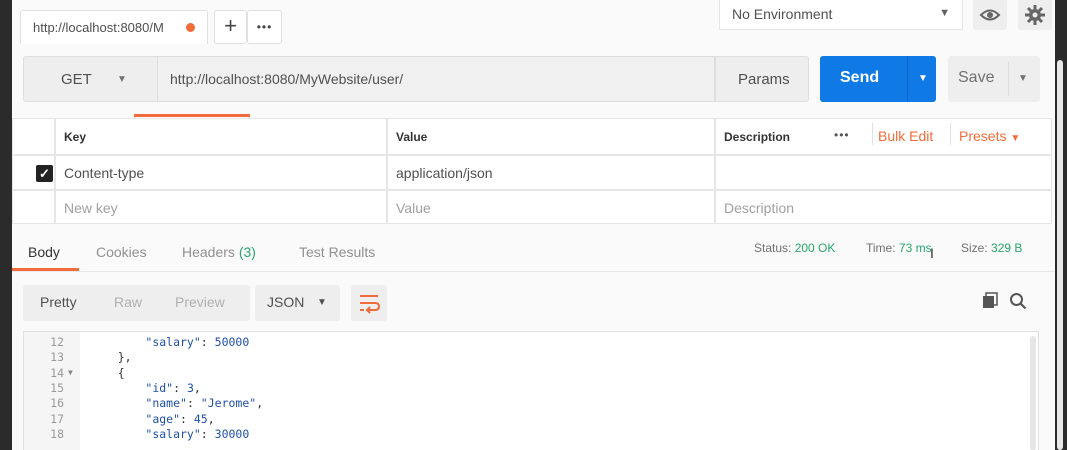  Describe the element at coordinates (230, 27) in the screenshot. I see `new-tab-button: +` at that location.